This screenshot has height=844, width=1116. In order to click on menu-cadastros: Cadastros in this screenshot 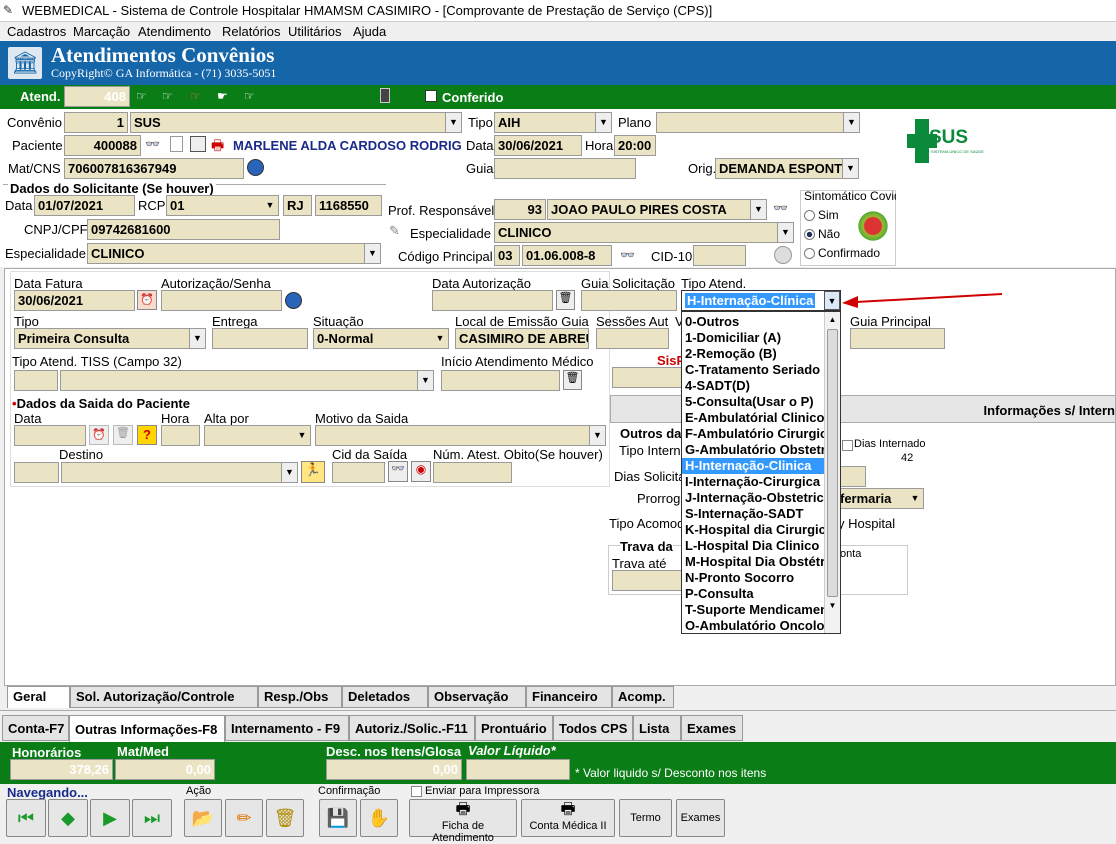, I will do `click(36, 31)`.